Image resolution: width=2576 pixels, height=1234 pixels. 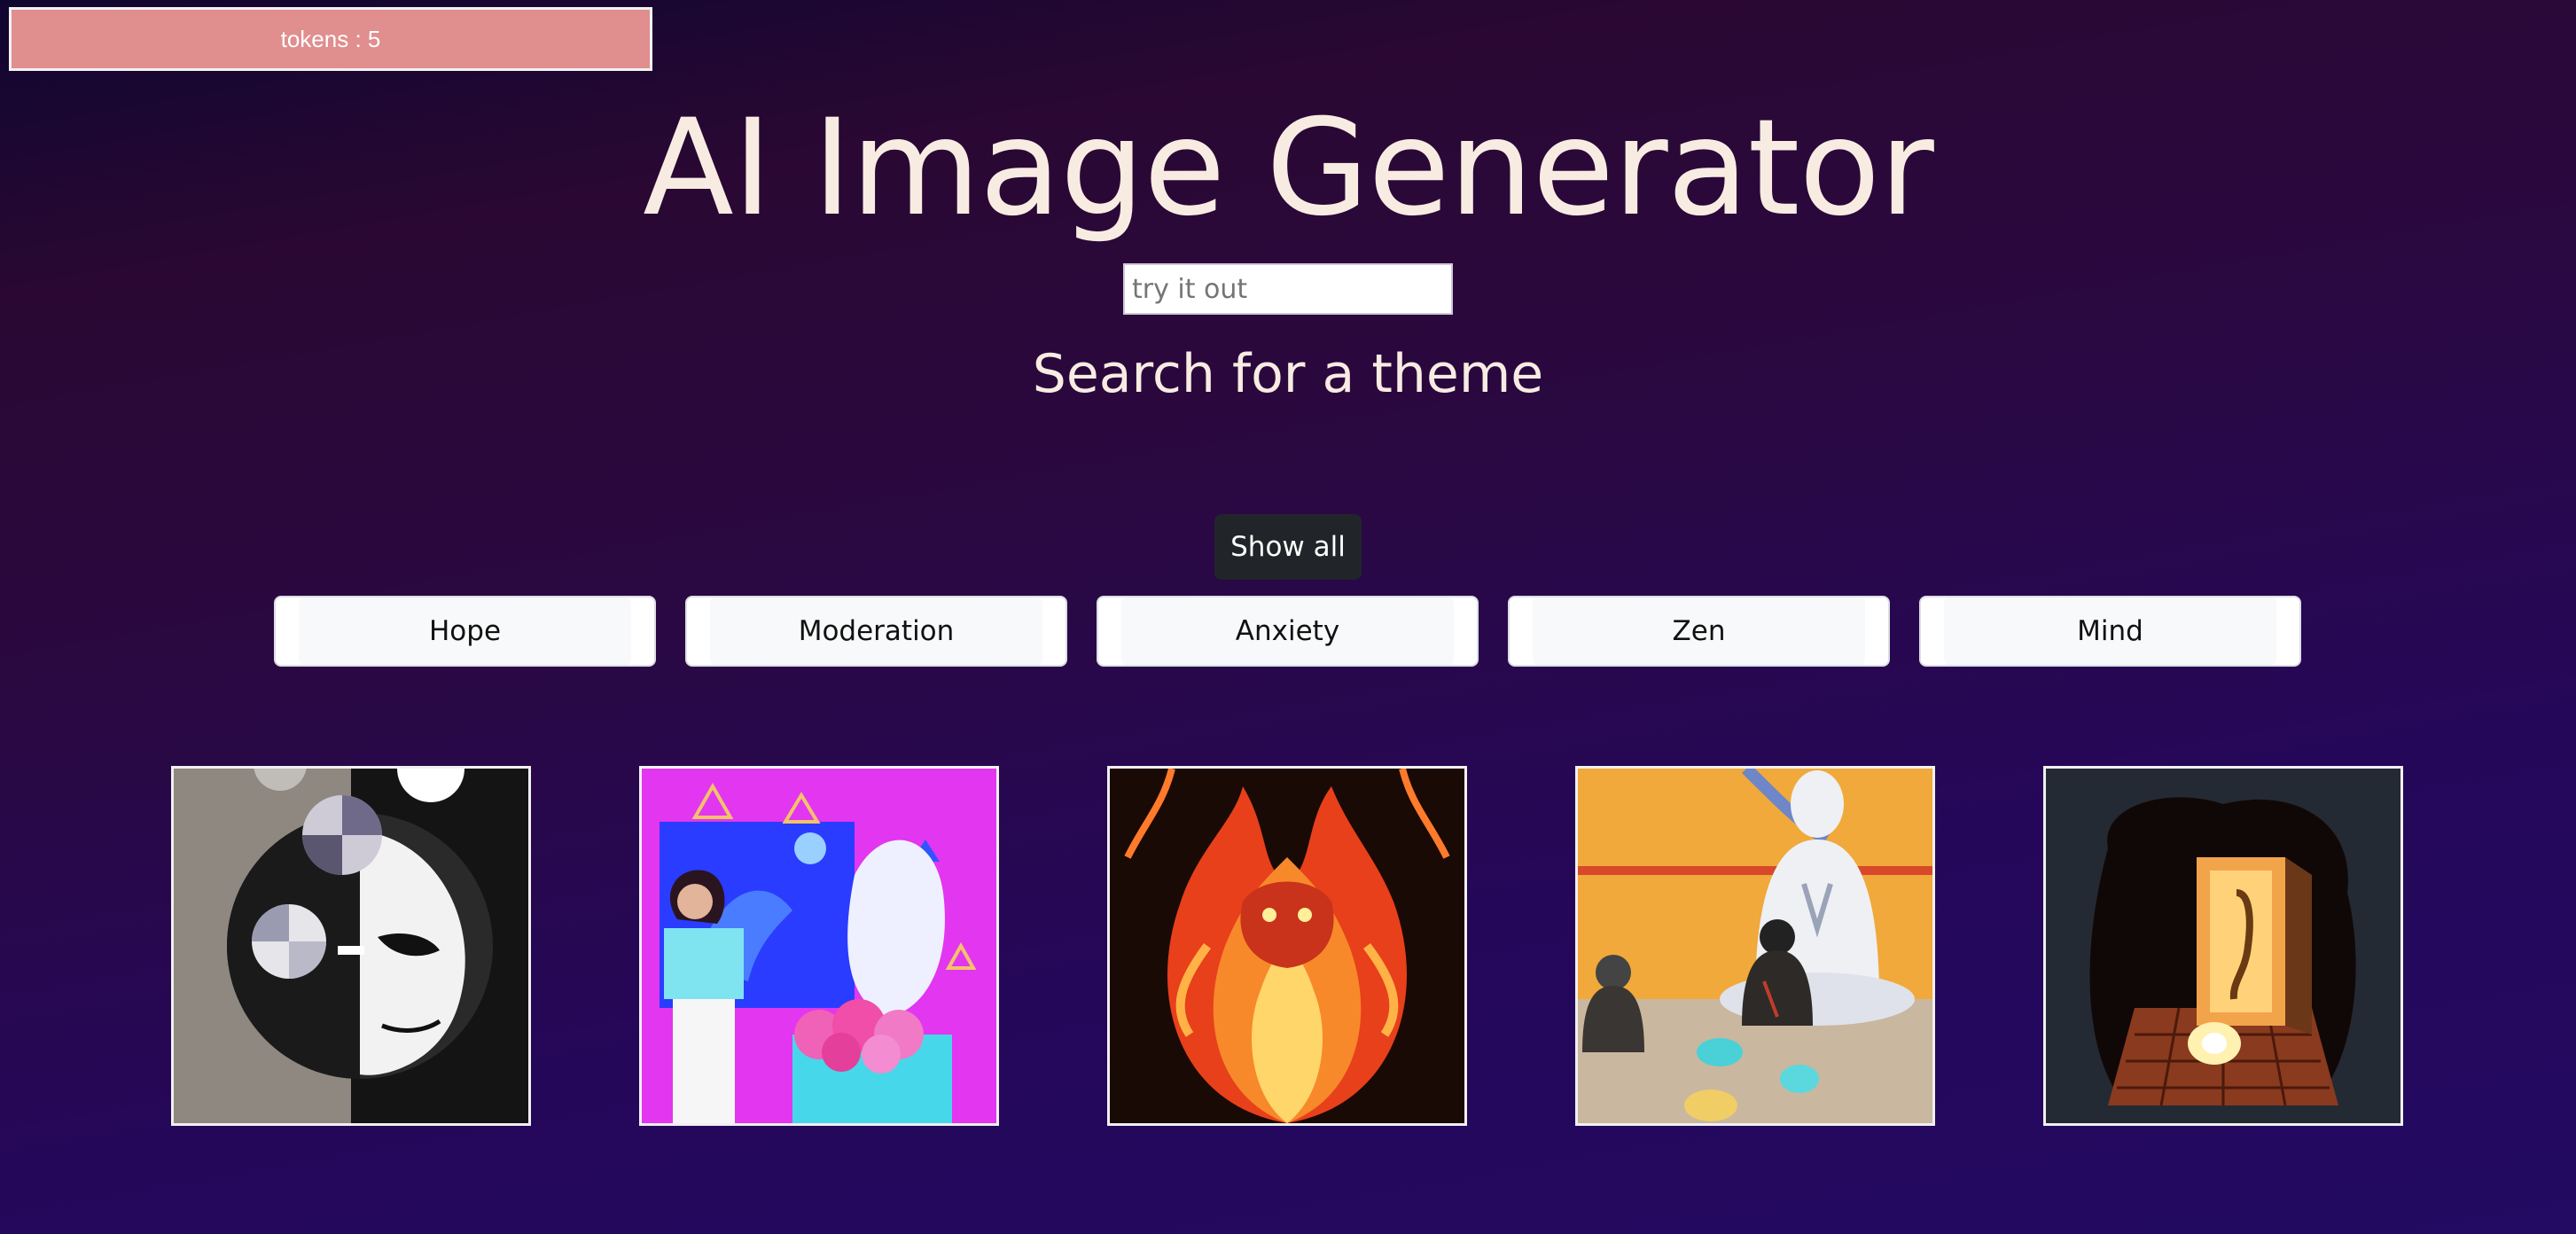 What do you see at coordinates (876, 631) in the screenshot?
I see `theme-button-moderation: Moderation` at bounding box center [876, 631].